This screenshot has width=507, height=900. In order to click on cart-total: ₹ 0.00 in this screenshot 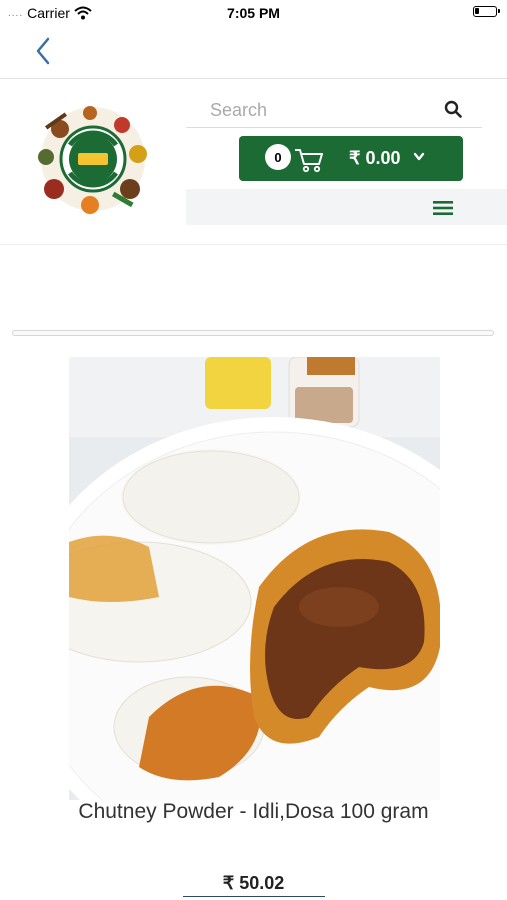, I will do `click(375, 158)`.